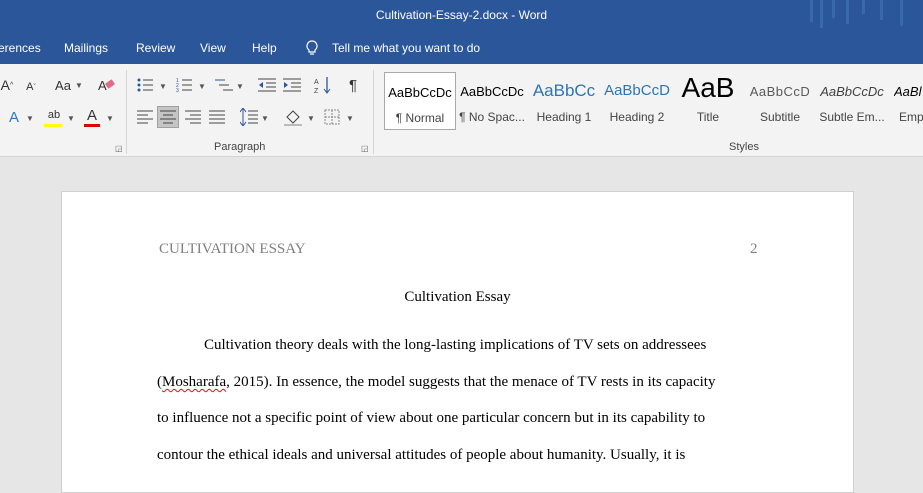 The height and width of the screenshot is (493, 923). Describe the element at coordinates (323, 85) in the screenshot. I see `sort-icon: AZ` at that location.